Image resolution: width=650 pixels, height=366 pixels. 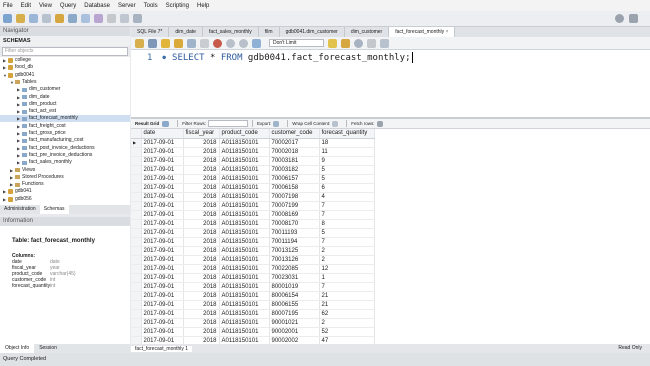 I want to click on column-header-product-code: product_code, so click(x=244, y=134).